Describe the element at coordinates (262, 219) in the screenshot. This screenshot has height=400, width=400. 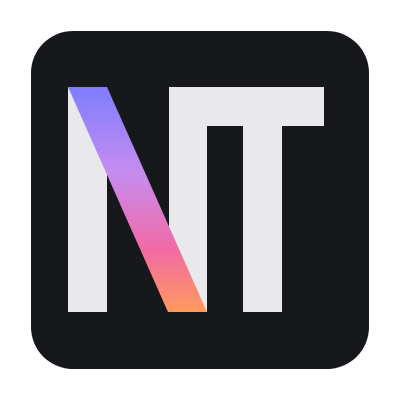
I see `letter-t-stem` at that location.